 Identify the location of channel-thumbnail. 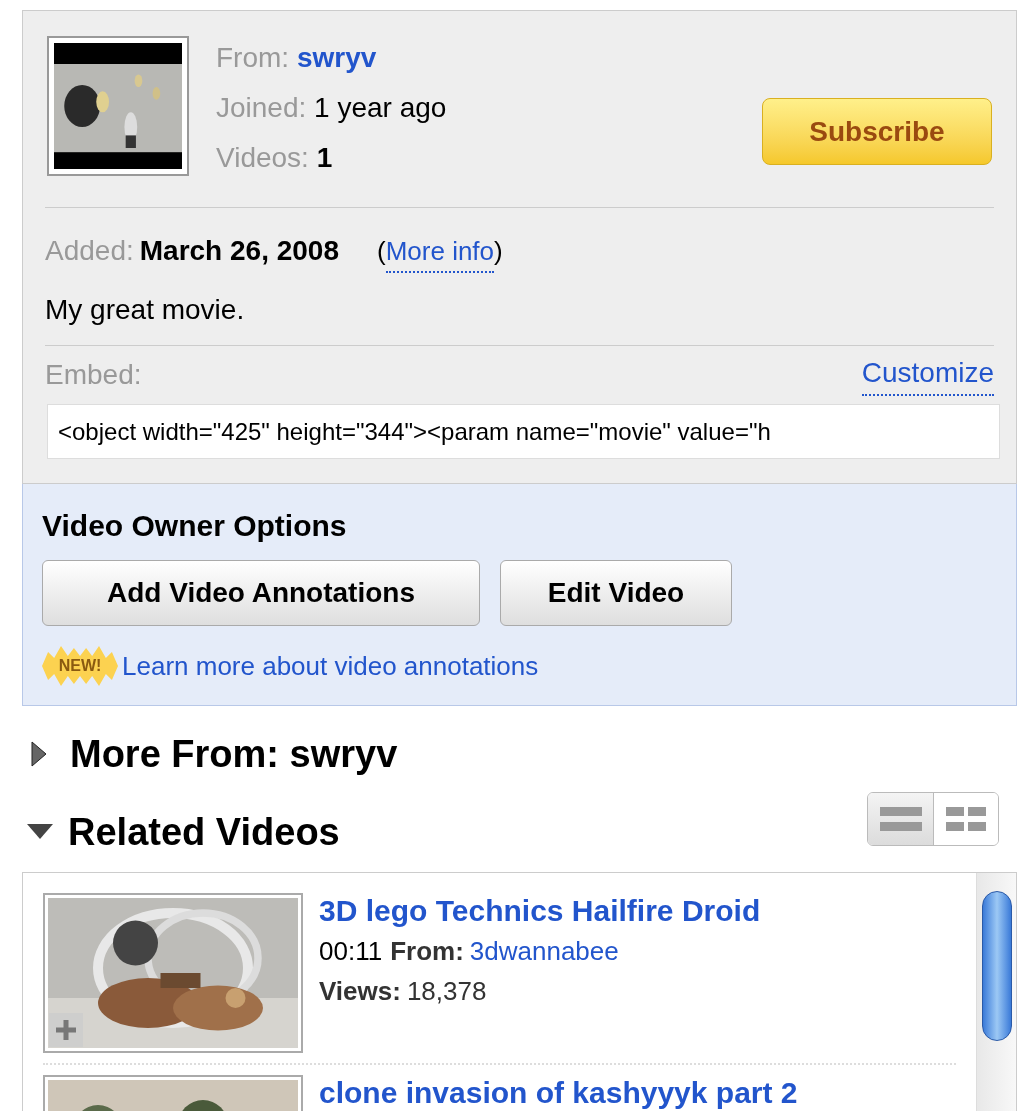
(118, 106).